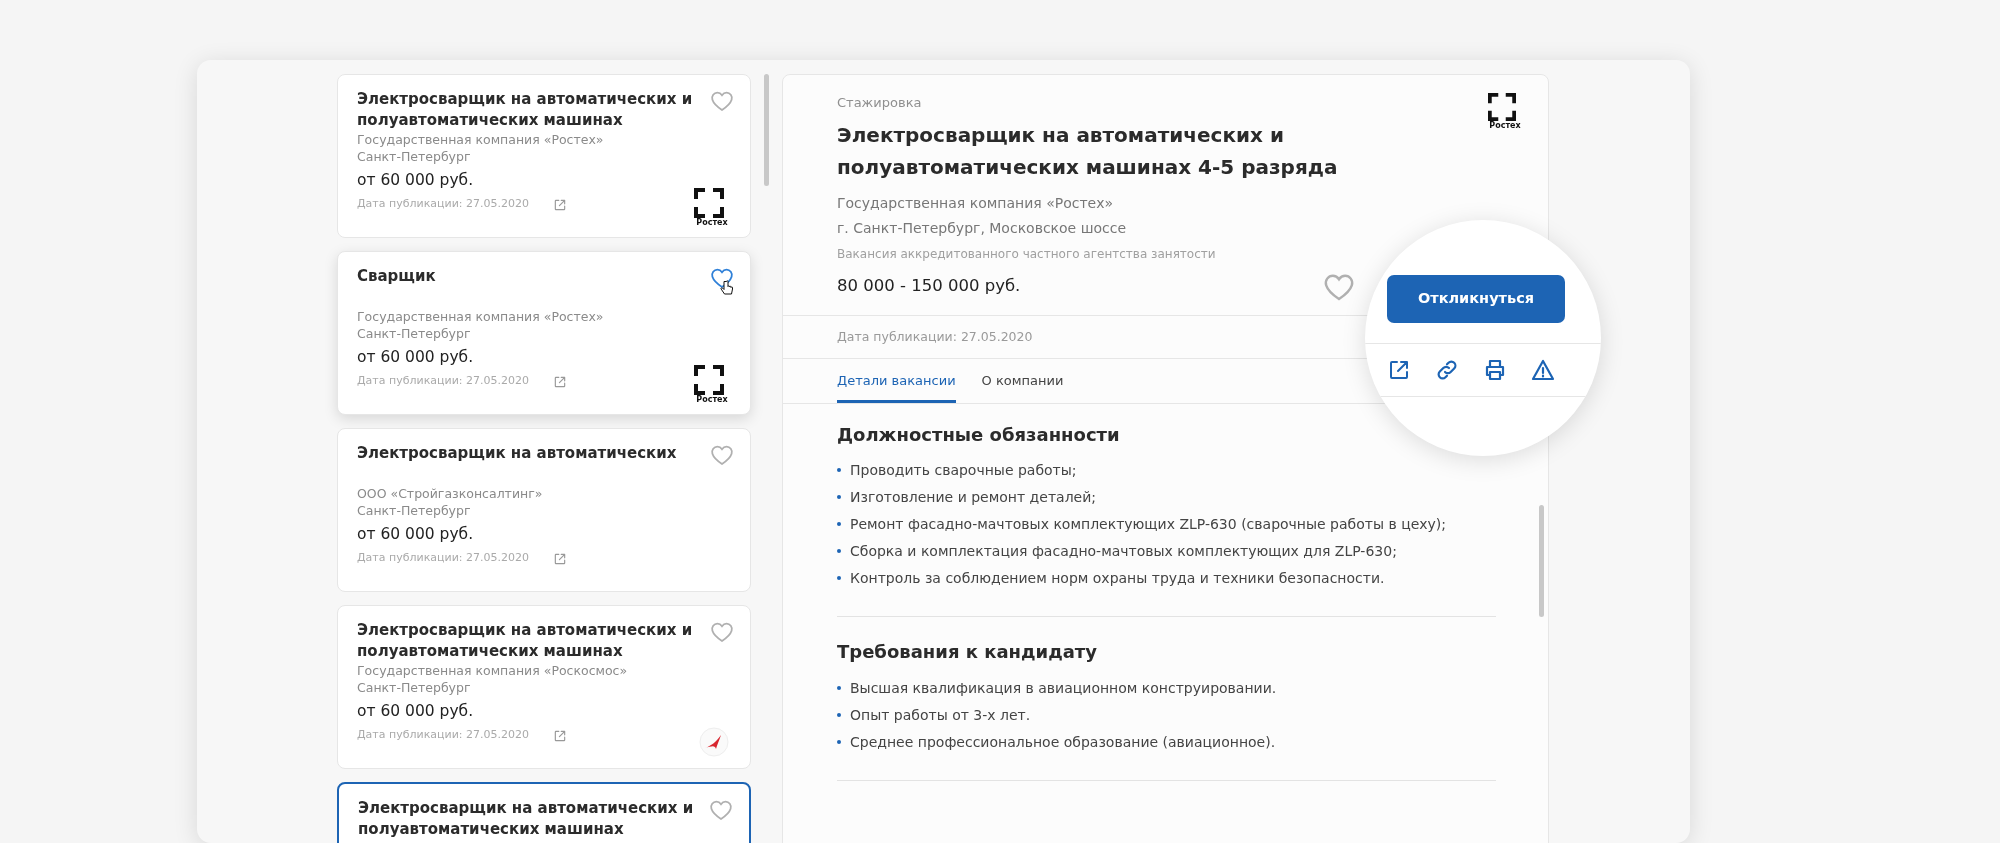  I want to click on vacancy-title: Сварщик, so click(397, 276).